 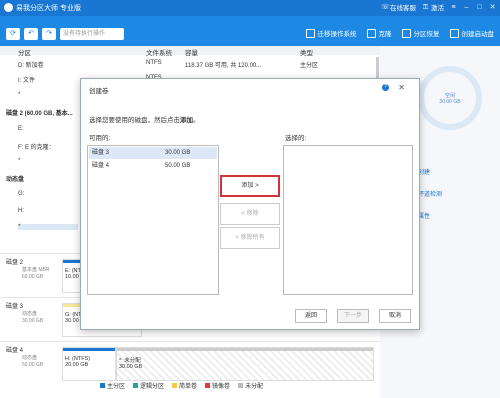 I want to click on dialog-instruction: 选择您要使用的磁盘，然后点击添加。, so click(x=144, y=120).